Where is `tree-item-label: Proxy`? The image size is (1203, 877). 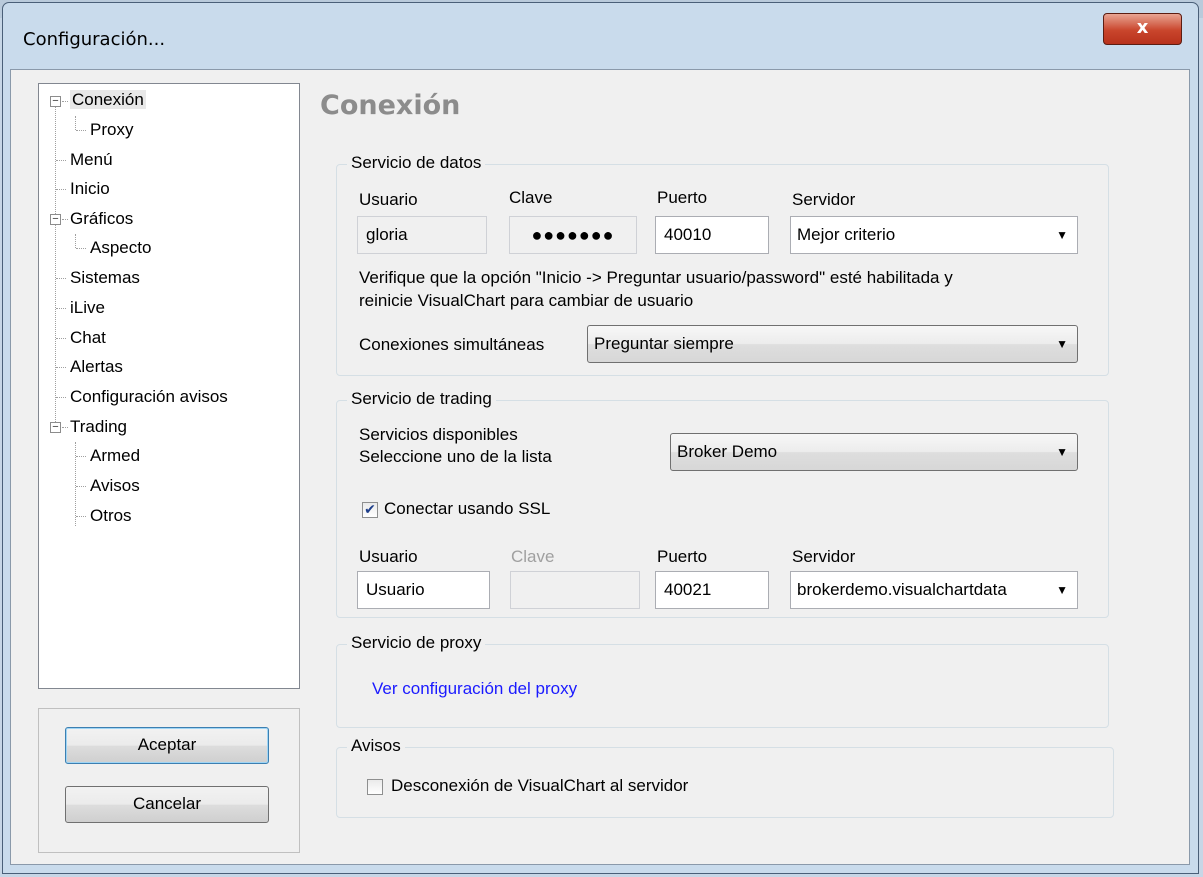
tree-item-label: Proxy is located at coordinates (112, 129).